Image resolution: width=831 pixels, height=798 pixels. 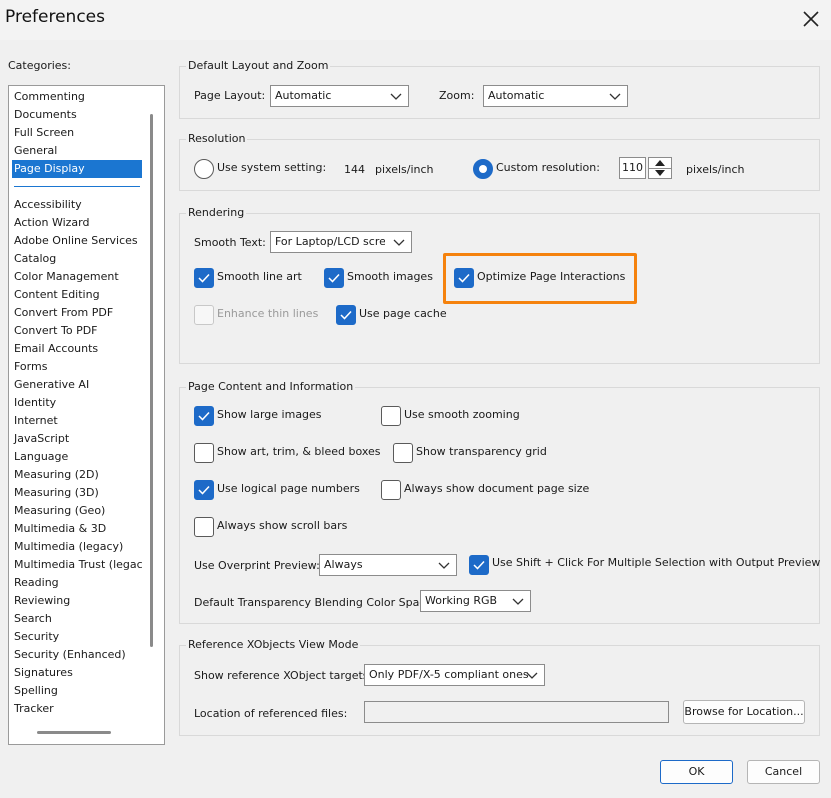 I want to click on category-item: Reviewing, so click(x=77, y=601).